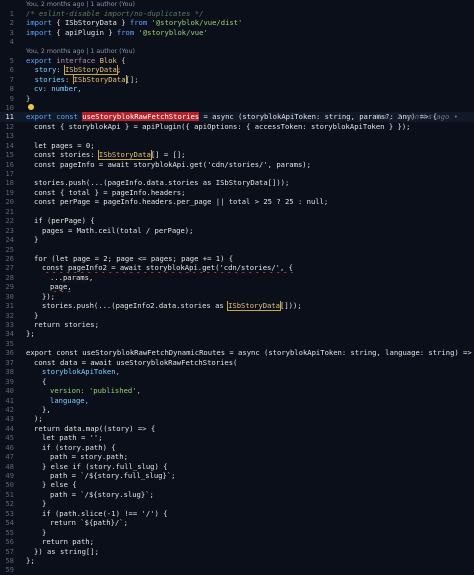 This screenshot has width=474, height=575. Describe the element at coordinates (237, 70) in the screenshot. I see `code-line-6: 6 story: ISbStoryData;` at that location.